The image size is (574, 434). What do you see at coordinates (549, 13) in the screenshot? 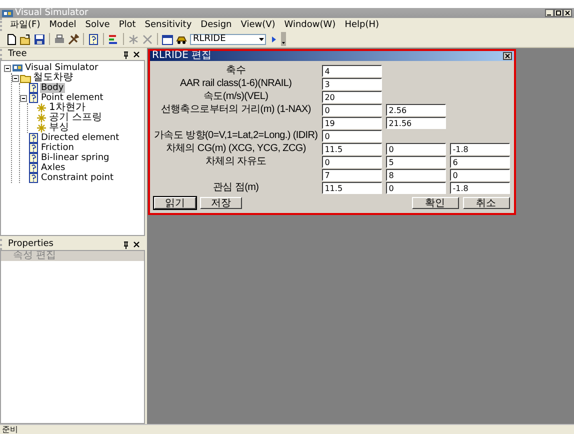
I see `minimize-icon` at bounding box center [549, 13].